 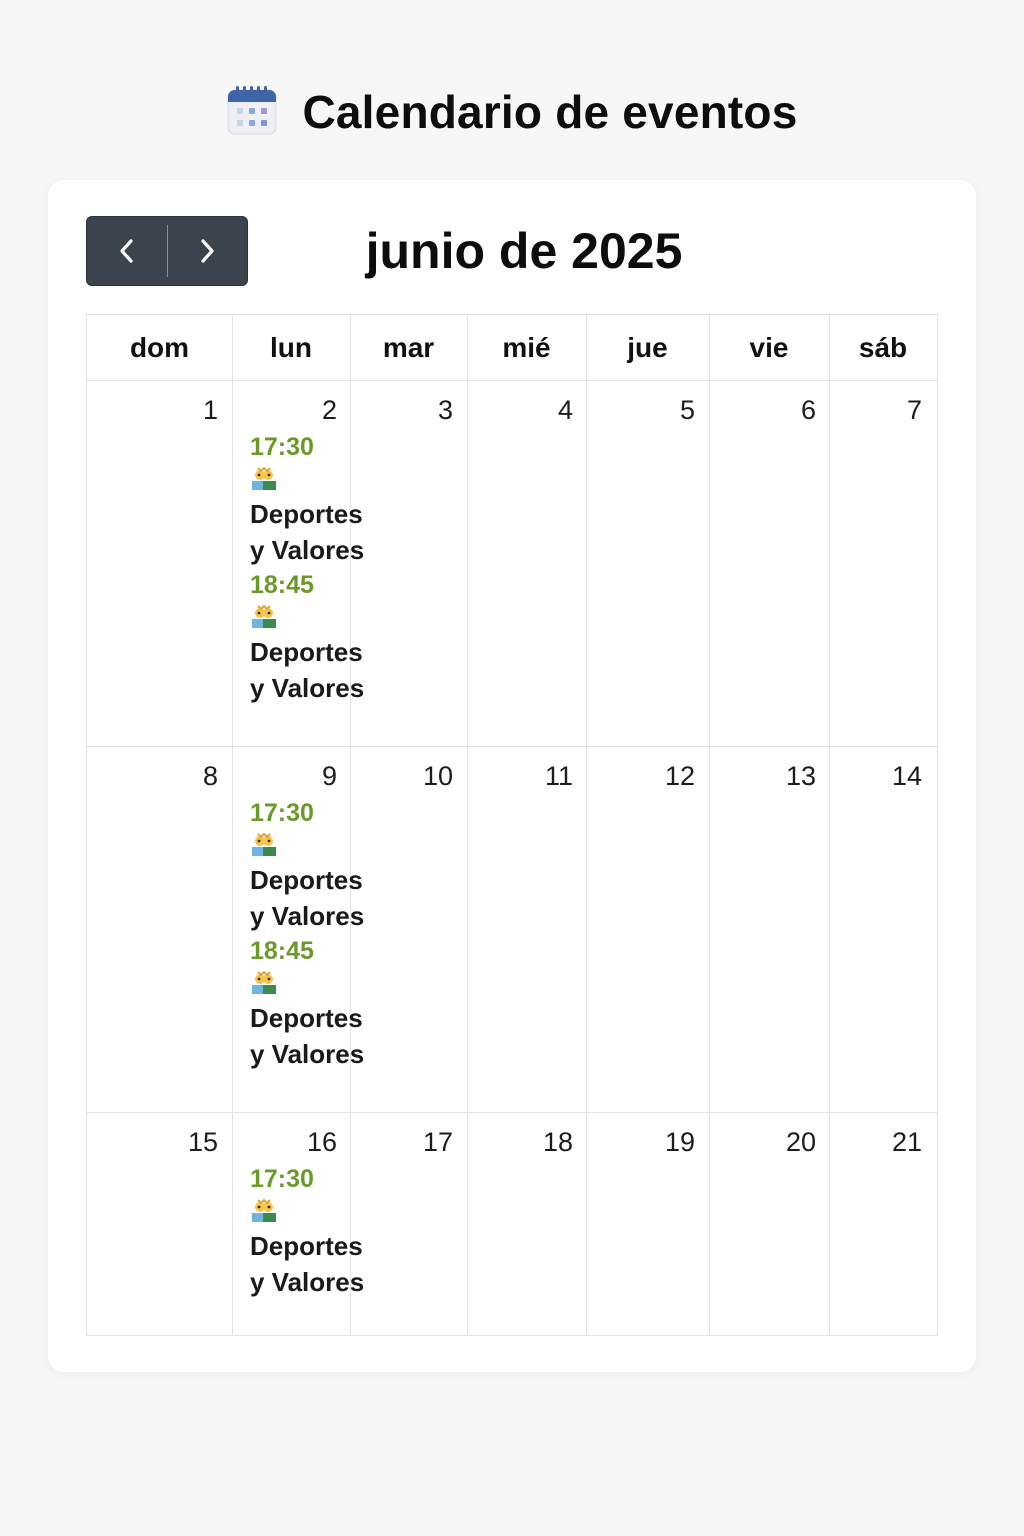 What do you see at coordinates (152, 1142) in the screenshot?
I see `day-number: 15` at bounding box center [152, 1142].